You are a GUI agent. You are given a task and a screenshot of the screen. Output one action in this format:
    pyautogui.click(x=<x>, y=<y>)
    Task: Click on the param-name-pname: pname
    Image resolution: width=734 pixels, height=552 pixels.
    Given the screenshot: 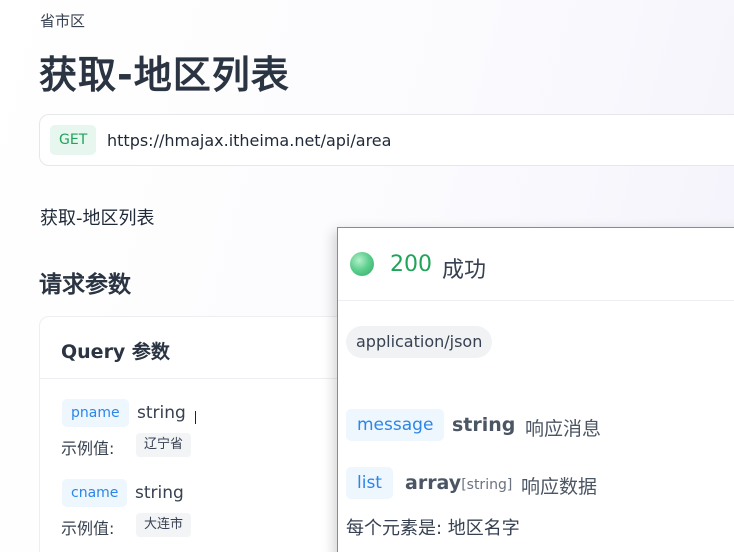 What is the action you would take?
    pyautogui.click(x=95, y=413)
    